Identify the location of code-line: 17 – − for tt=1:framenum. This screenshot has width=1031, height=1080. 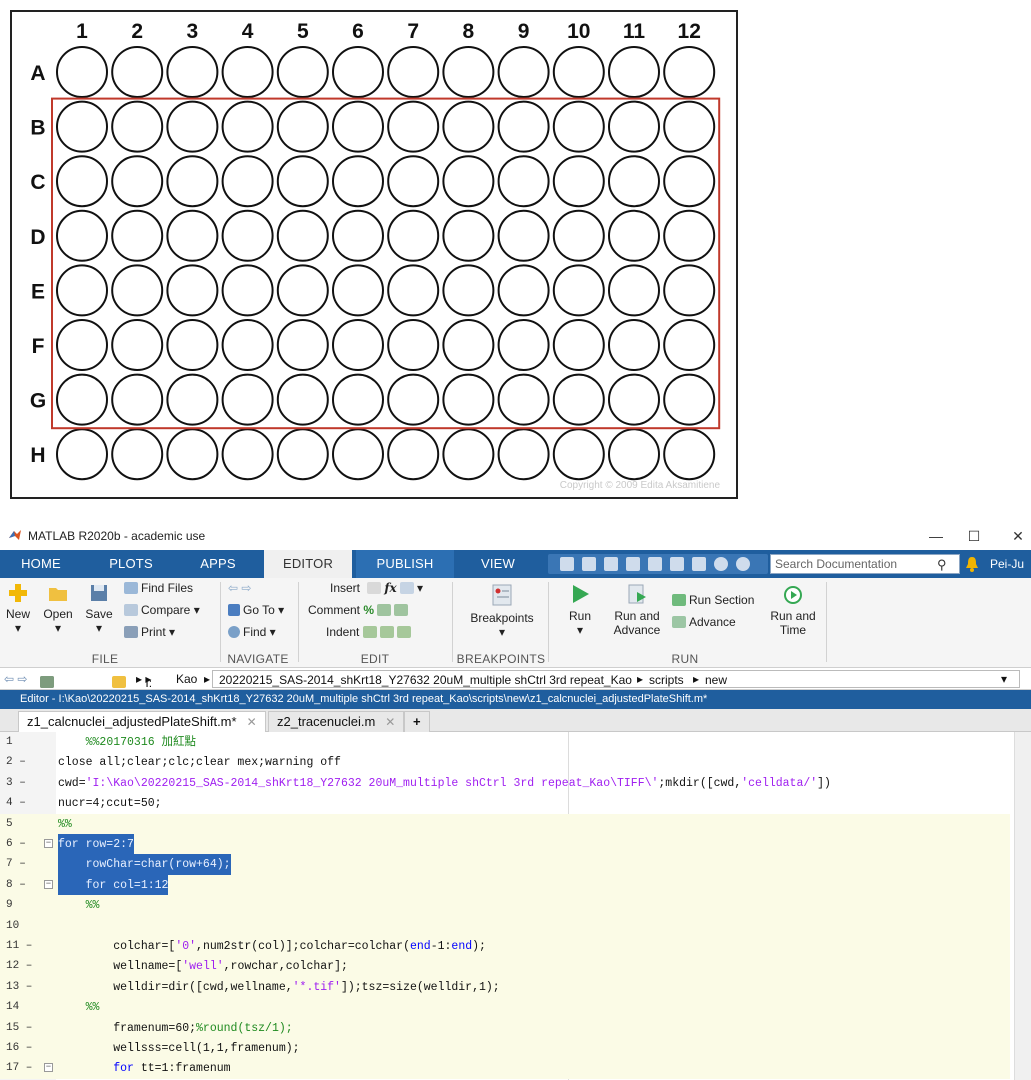
(505, 1069).